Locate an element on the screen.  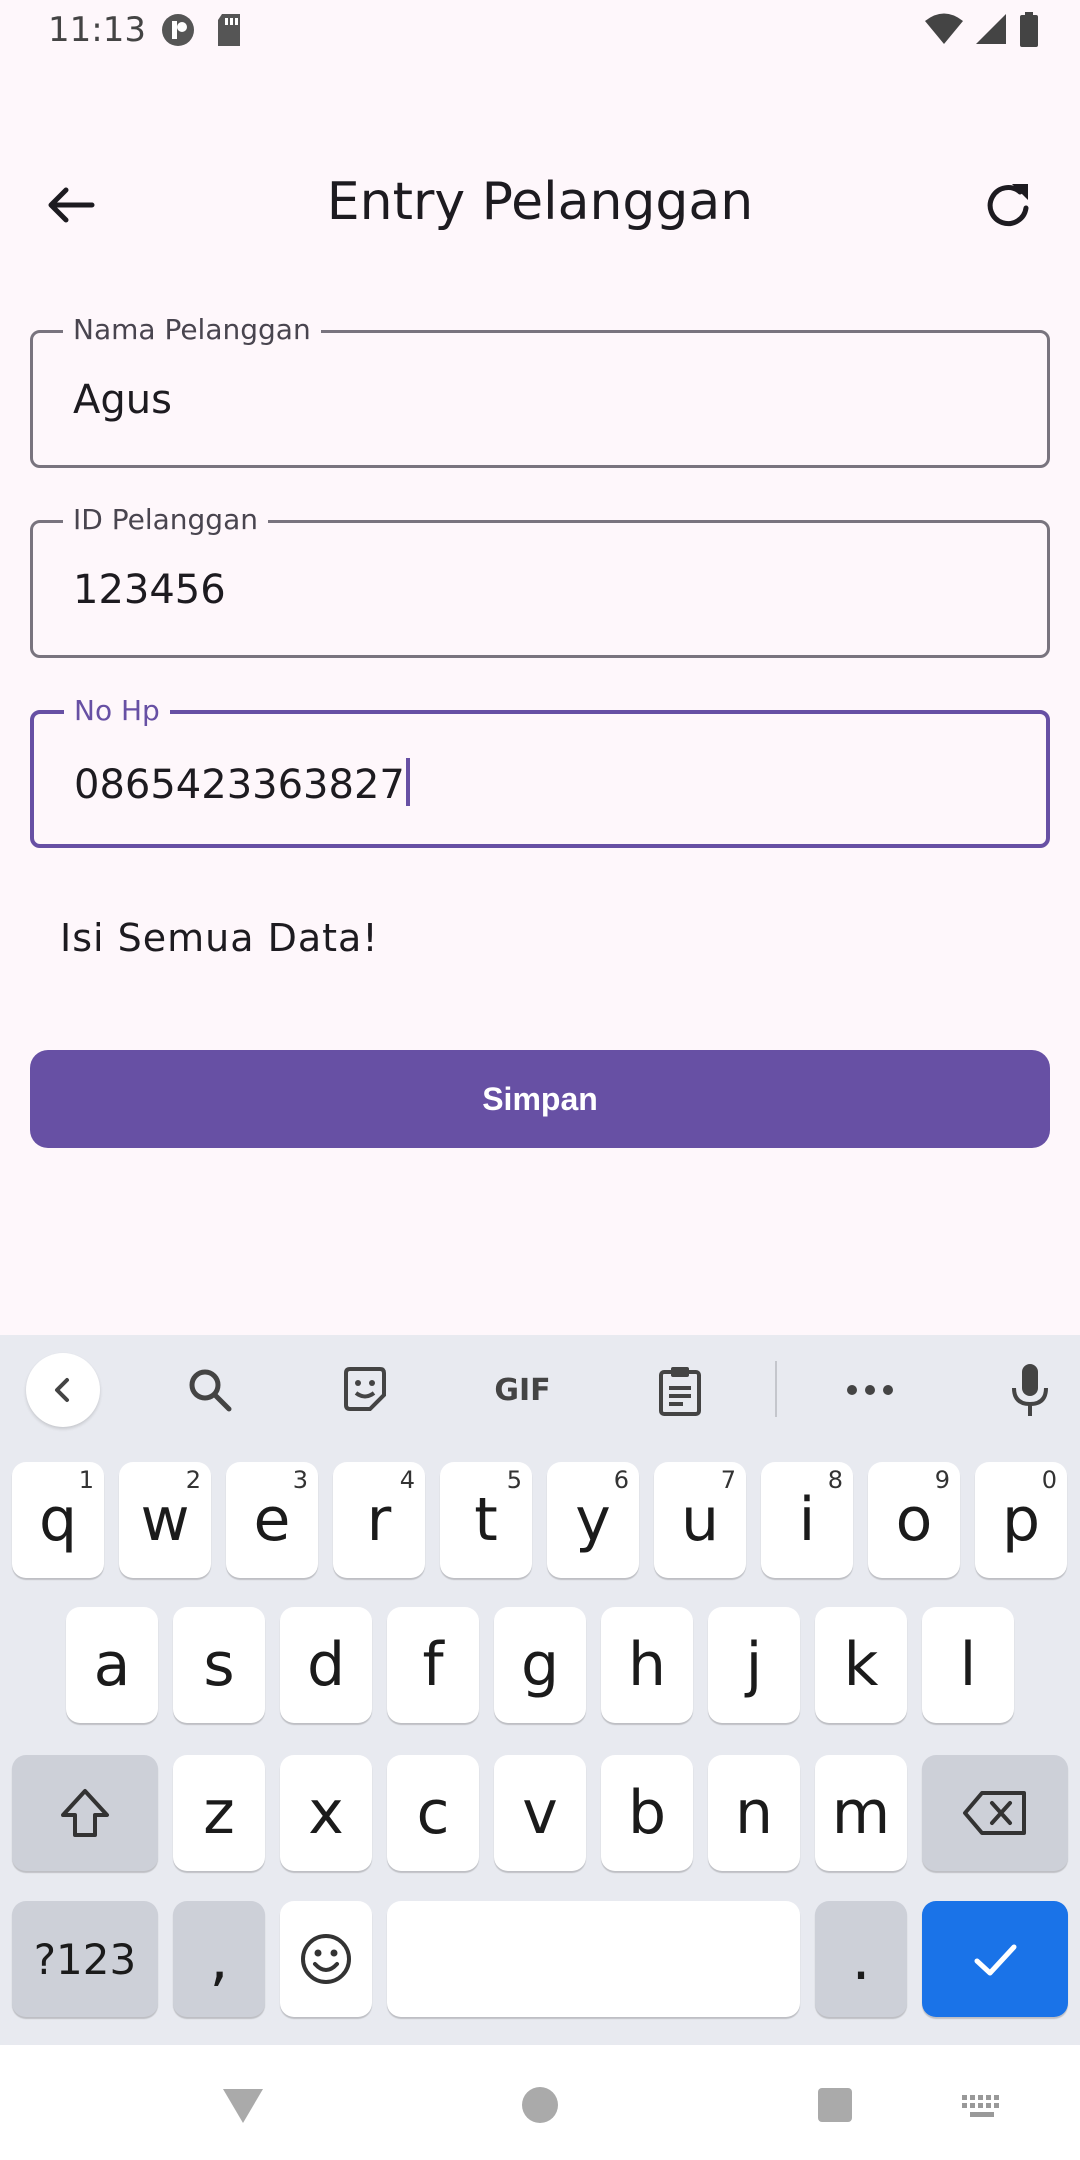
shift-key is located at coordinates (85, 1813).